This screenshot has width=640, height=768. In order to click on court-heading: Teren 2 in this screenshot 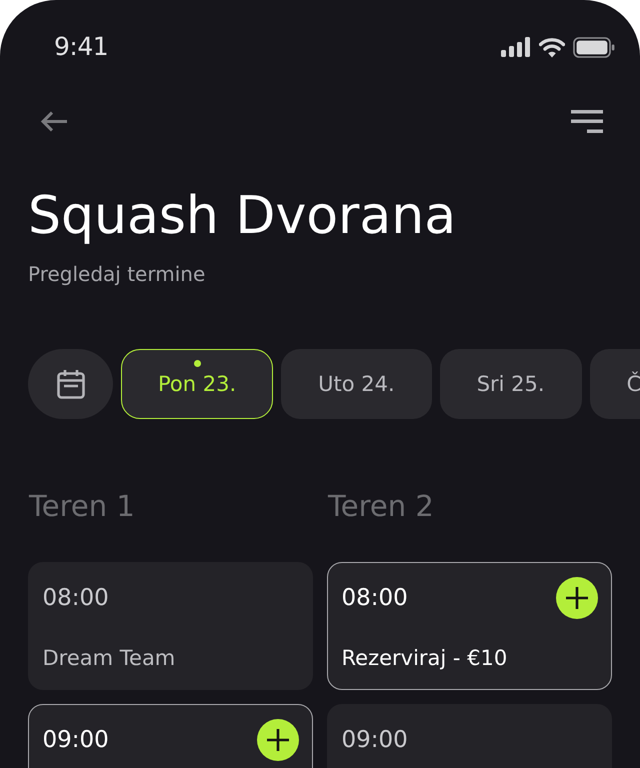, I will do `click(380, 506)`.